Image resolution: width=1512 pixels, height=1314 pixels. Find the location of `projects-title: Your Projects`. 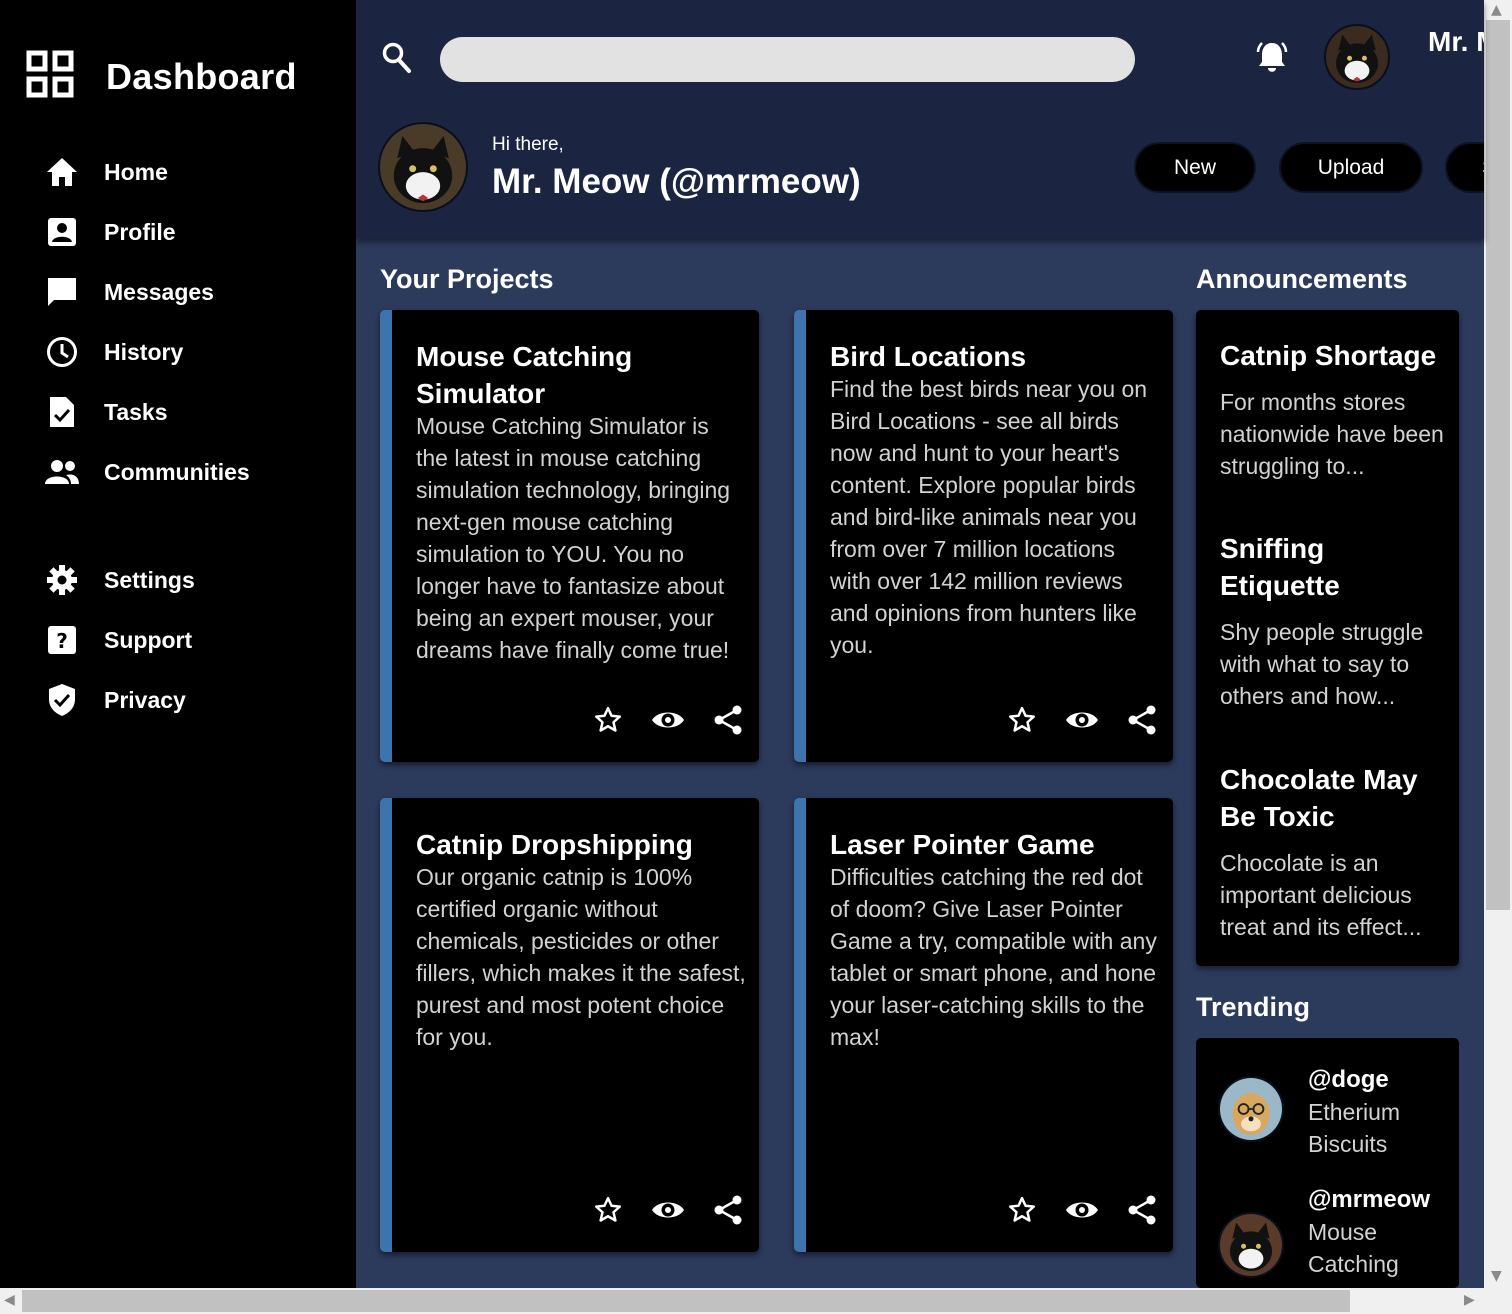

projects-title: Your Projects is located at coordinates (467, 279).